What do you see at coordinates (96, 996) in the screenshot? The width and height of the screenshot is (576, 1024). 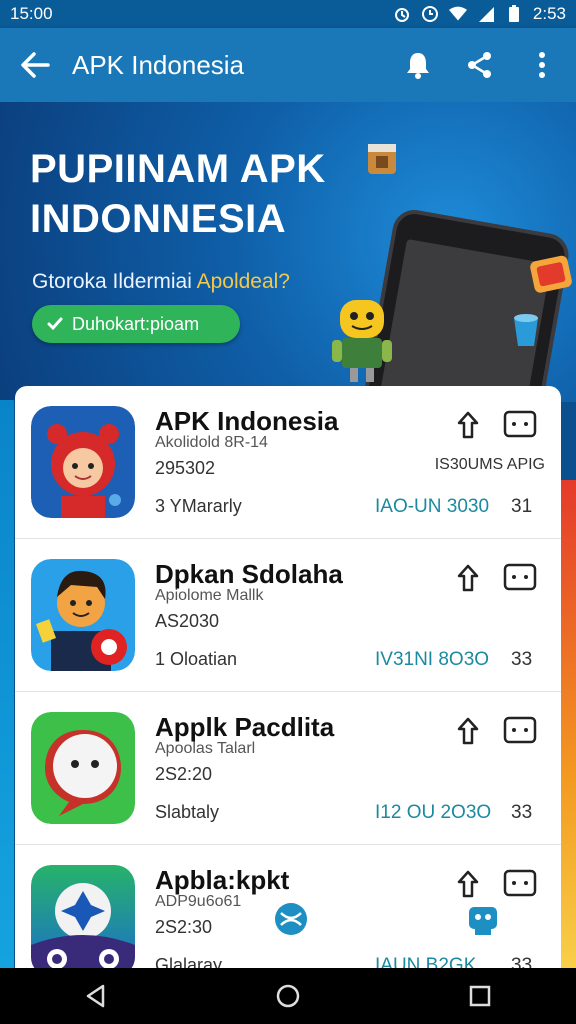 I see `nav-back-icon` at bounding box center [96, 996].